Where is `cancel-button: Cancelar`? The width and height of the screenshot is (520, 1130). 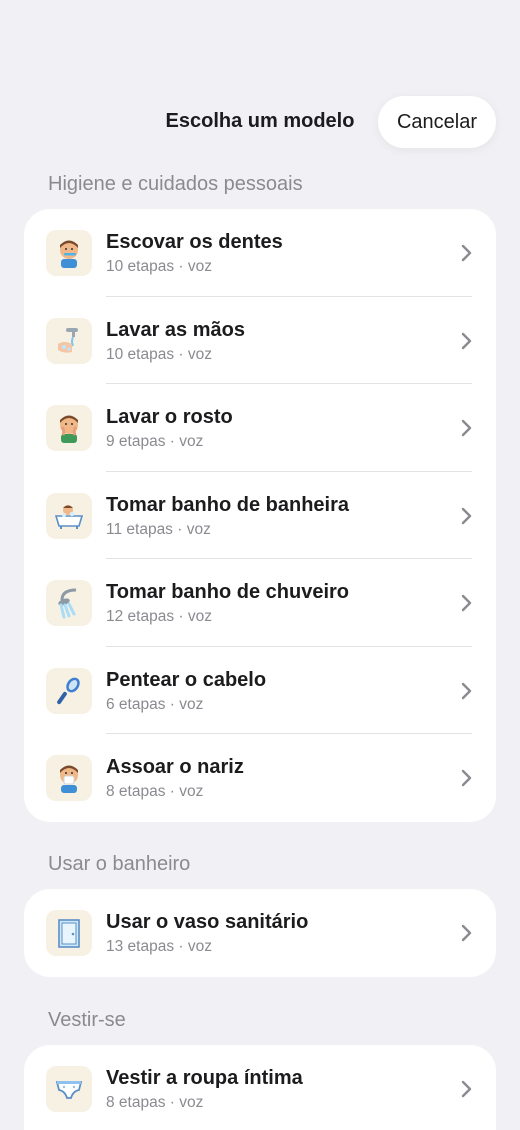
cancel-button: Cancelar is located at coordinates (436, 122).